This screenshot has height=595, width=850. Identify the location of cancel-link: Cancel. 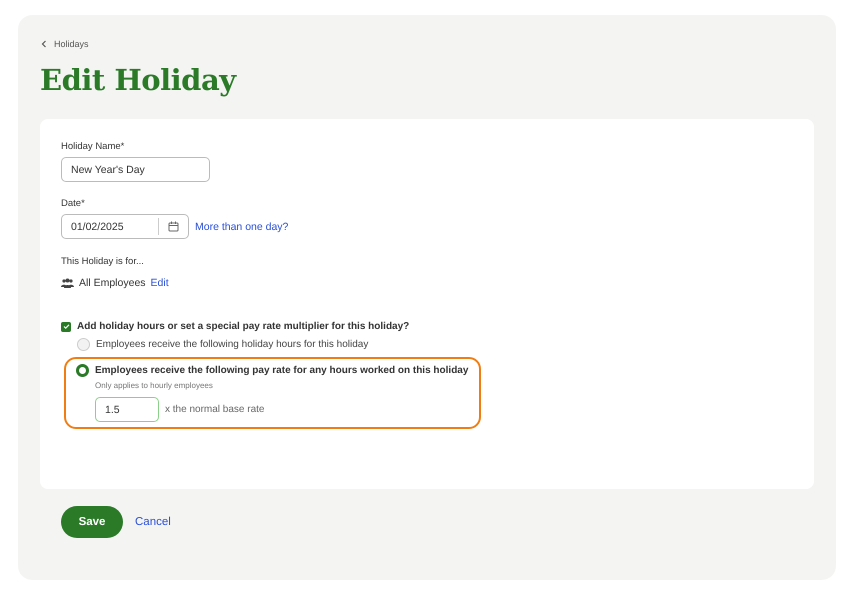
(153, 522).